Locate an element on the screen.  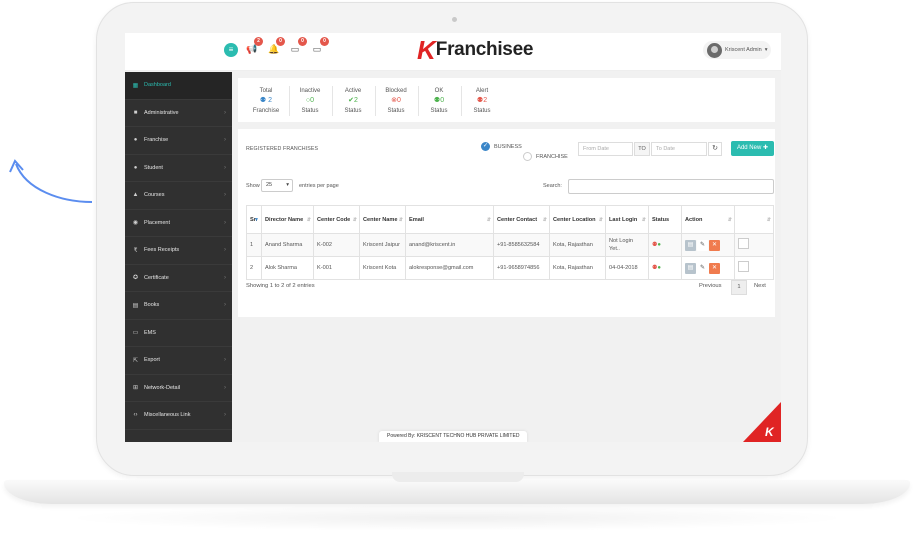
stat-value: ⊗0 is located at coordinates (396, 100).